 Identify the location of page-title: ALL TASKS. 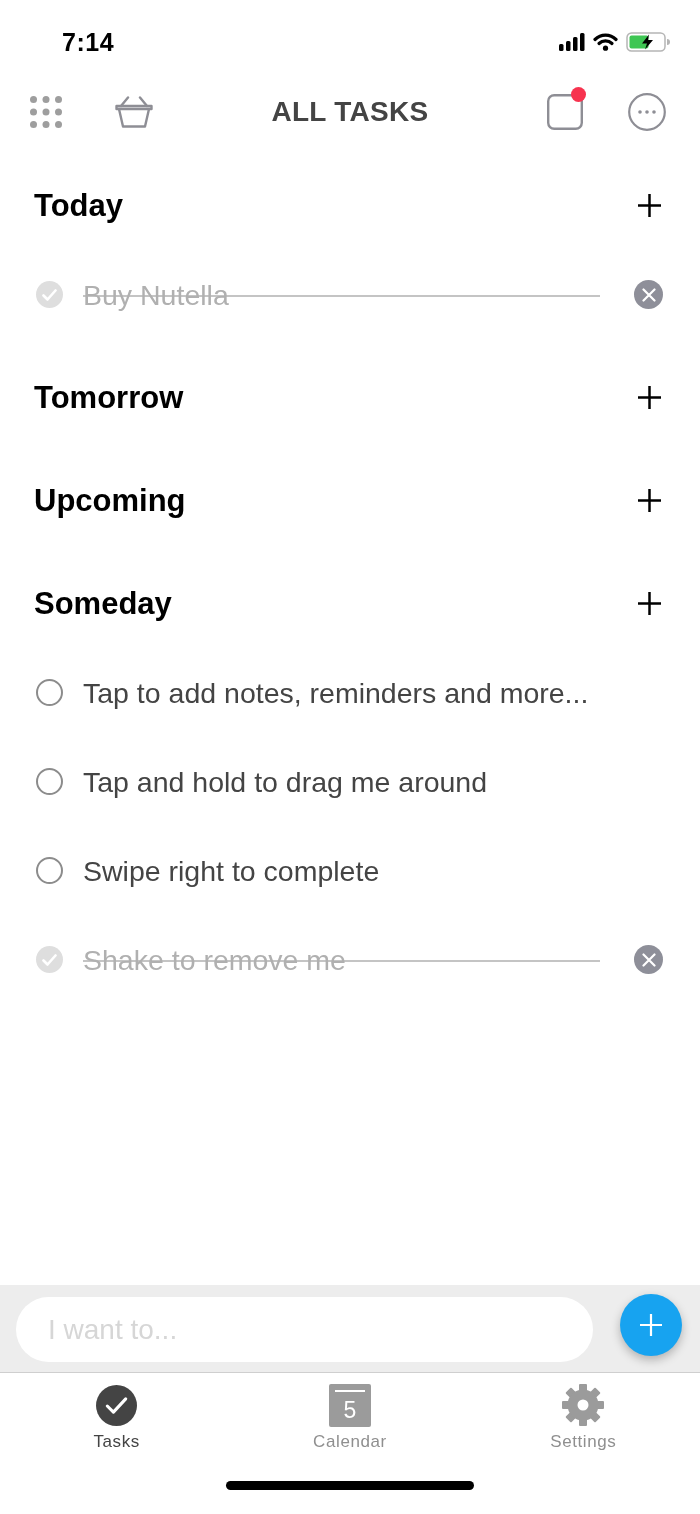
(350, 112).